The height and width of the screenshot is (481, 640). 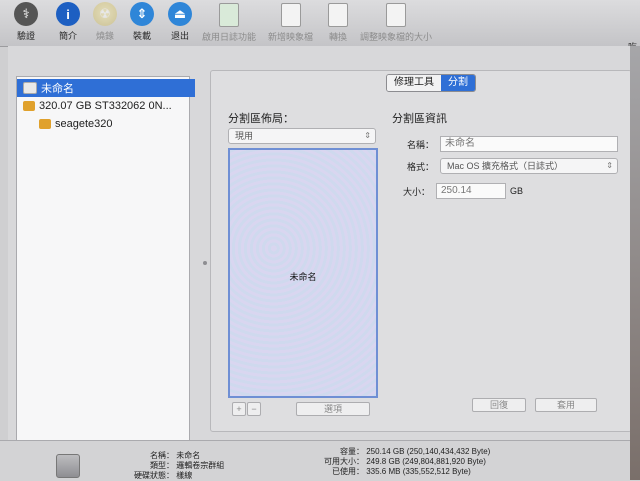 I want to click on new-image-label: 新增映象檔, so click(x=291, y=37).